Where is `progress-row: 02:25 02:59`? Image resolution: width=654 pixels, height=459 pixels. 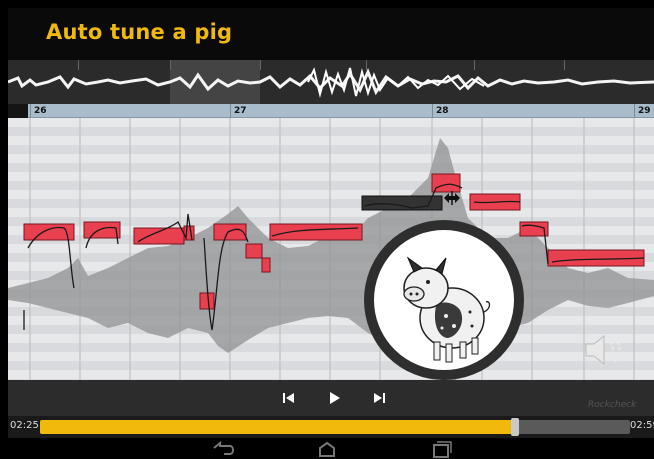 progress-row: 02:25 02:59 is located at coordinates (331, 427).